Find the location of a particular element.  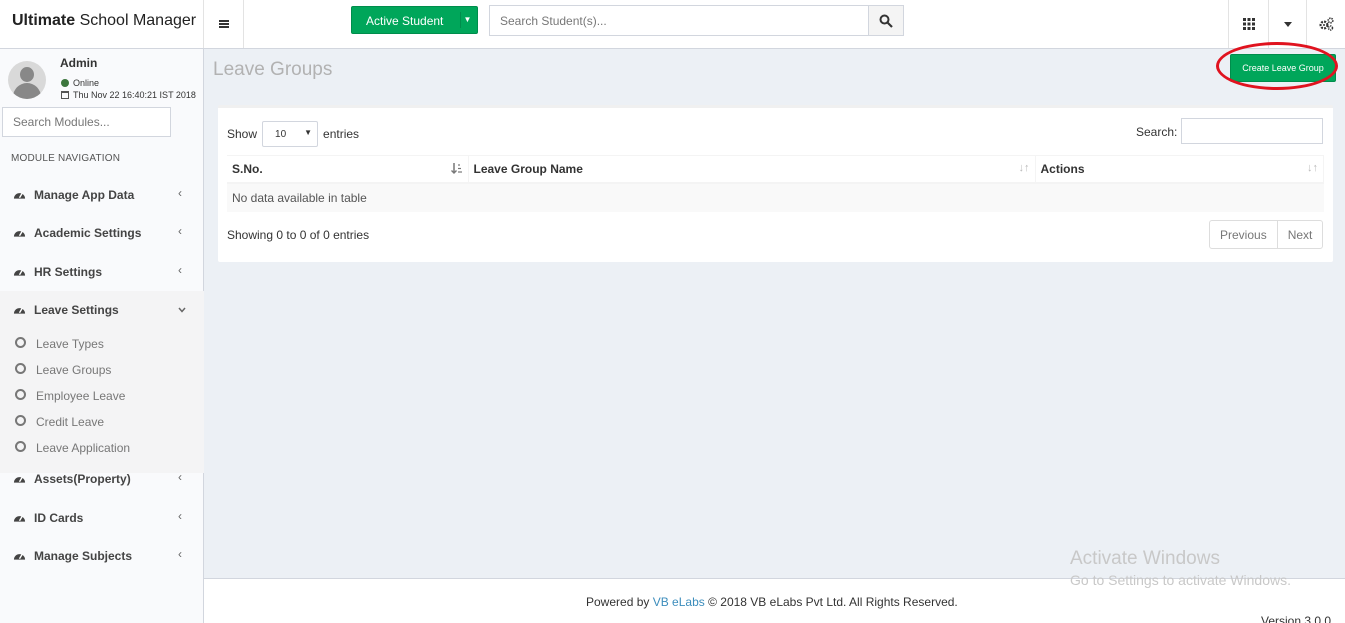

gears-icon is located at coordinates (1326, 24).